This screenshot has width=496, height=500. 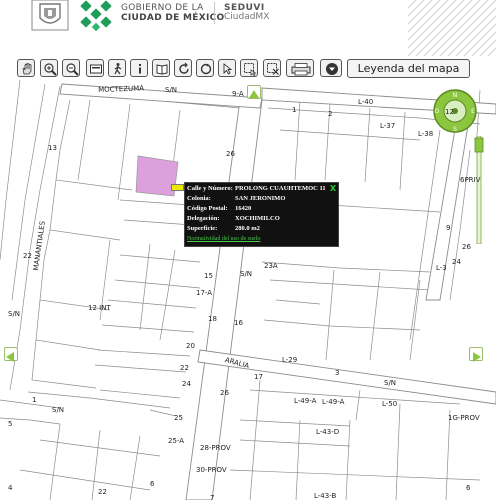 I want to click on map-label: 5, so click(x=10, y=424).